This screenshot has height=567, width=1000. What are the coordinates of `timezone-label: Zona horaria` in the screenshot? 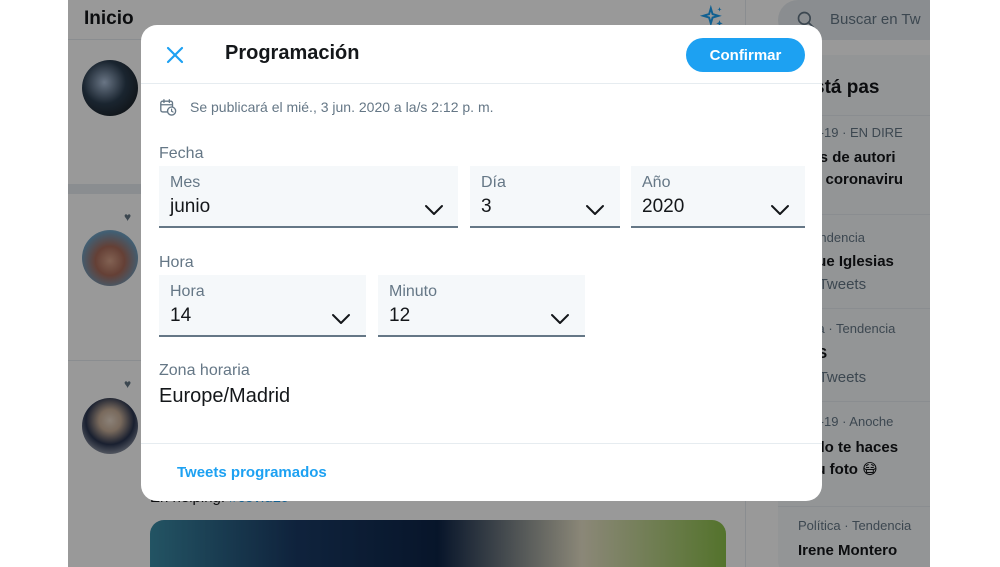 It's located at (204, 370).